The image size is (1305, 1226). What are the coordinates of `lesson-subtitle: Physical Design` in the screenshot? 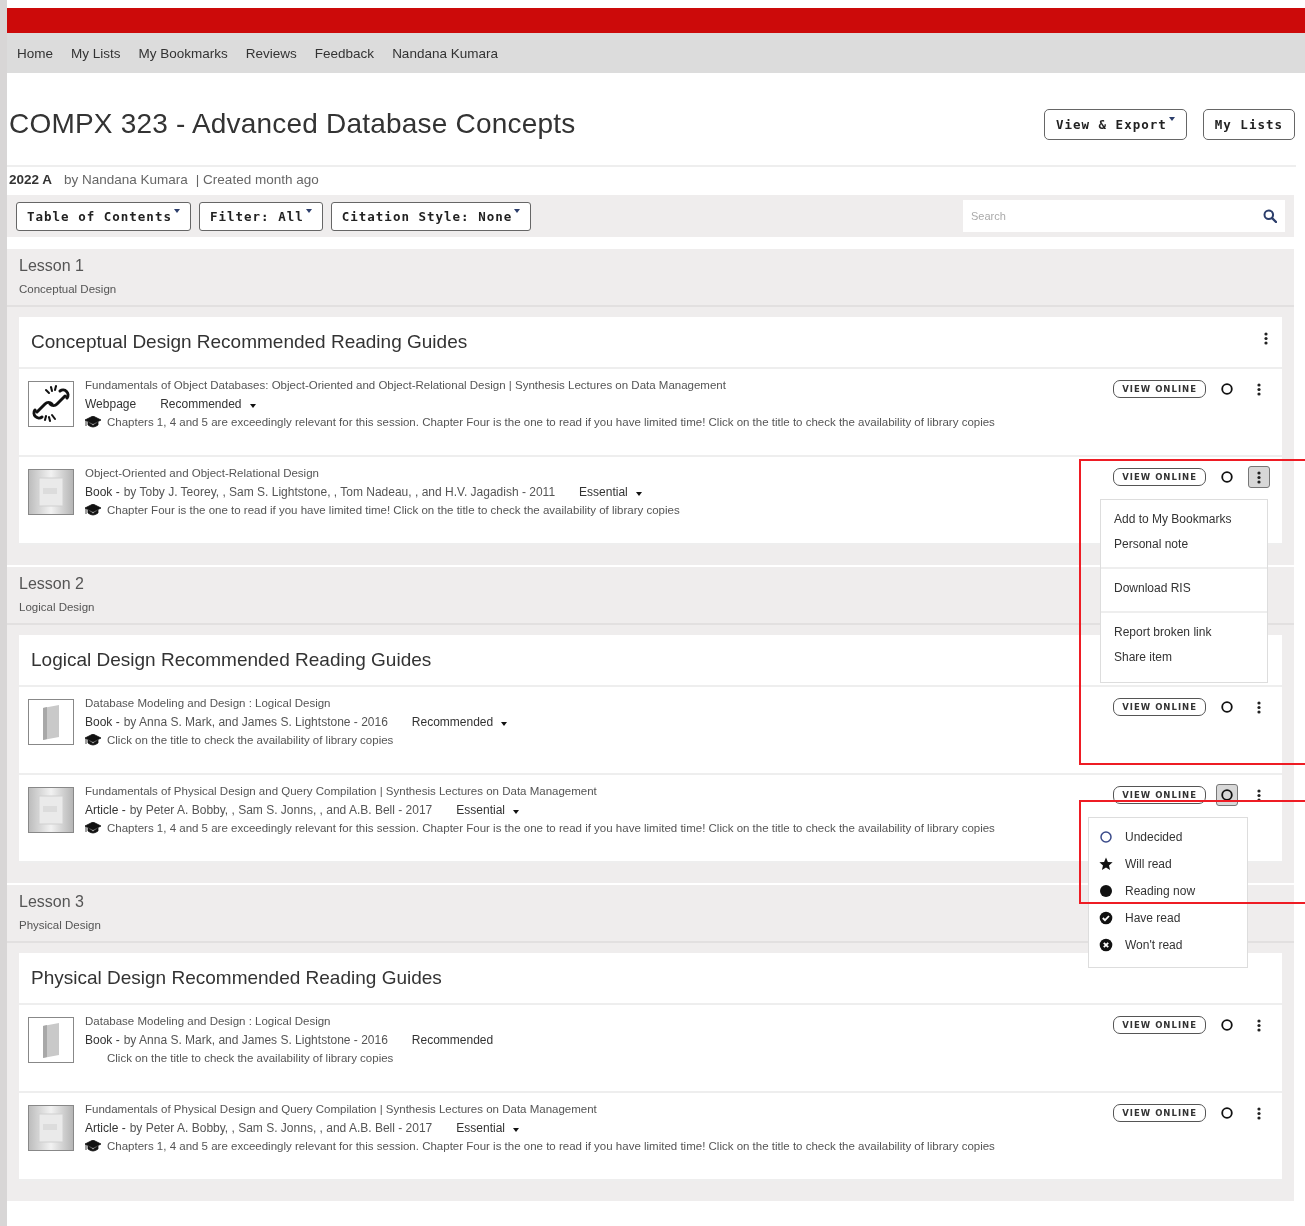 It's located at (60, 925).